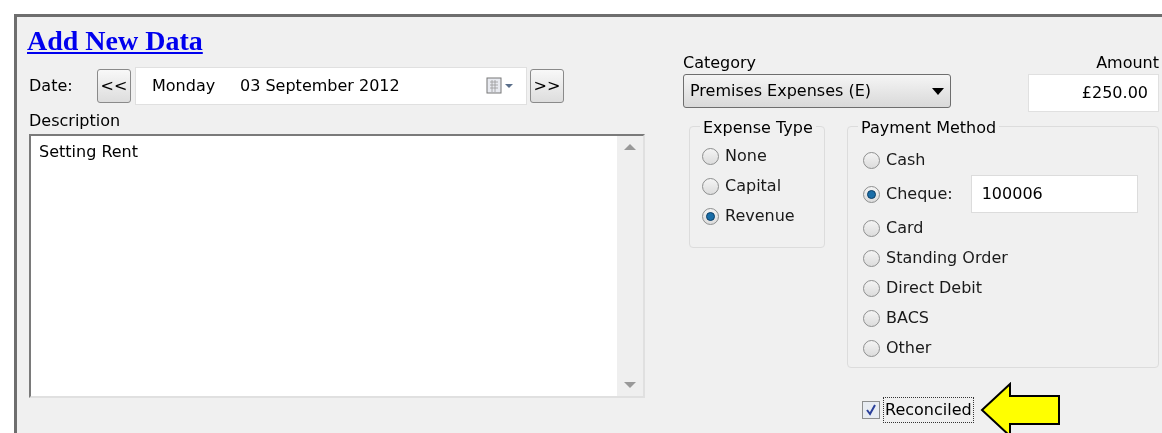 Image resolution: width=1162 pixels, height=433 pixels. Describe the element at coordinates (630, 266) in the screenshot. I see `scrollbar` at that location.